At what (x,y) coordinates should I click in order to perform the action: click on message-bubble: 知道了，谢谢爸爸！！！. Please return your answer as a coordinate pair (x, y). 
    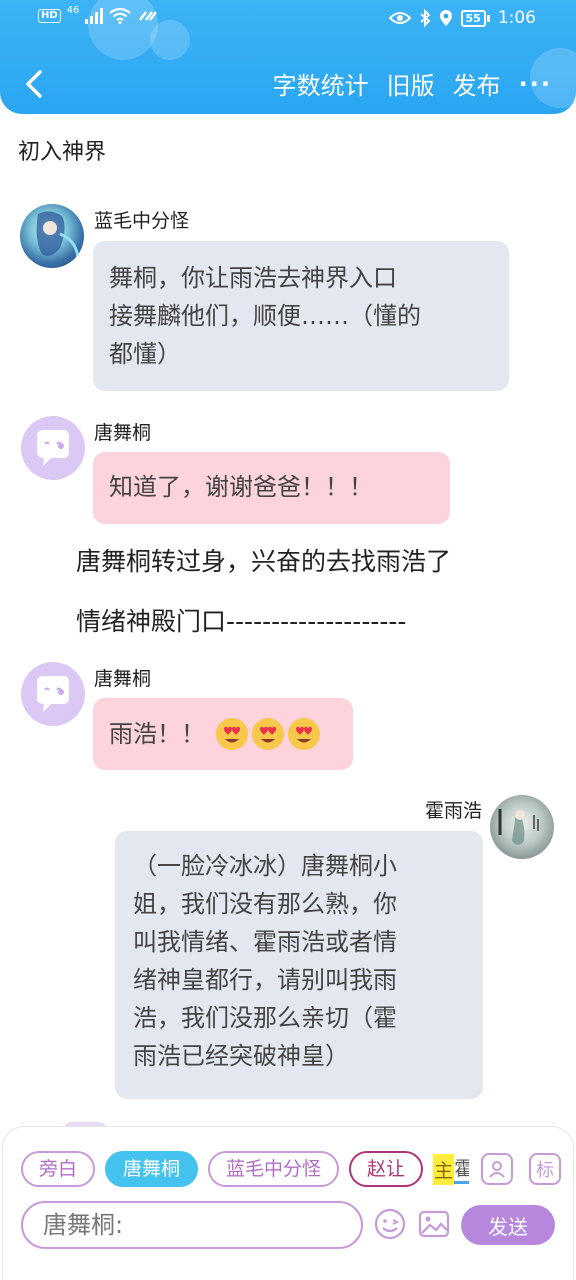
    Looking at the image, I should click on (271, 488).